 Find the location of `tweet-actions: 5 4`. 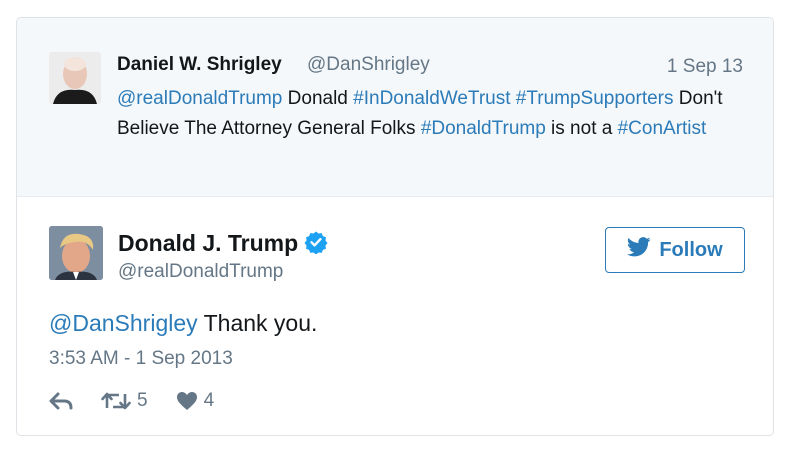

tweet-actions: 5 4 is located at coordinates (131, 401).